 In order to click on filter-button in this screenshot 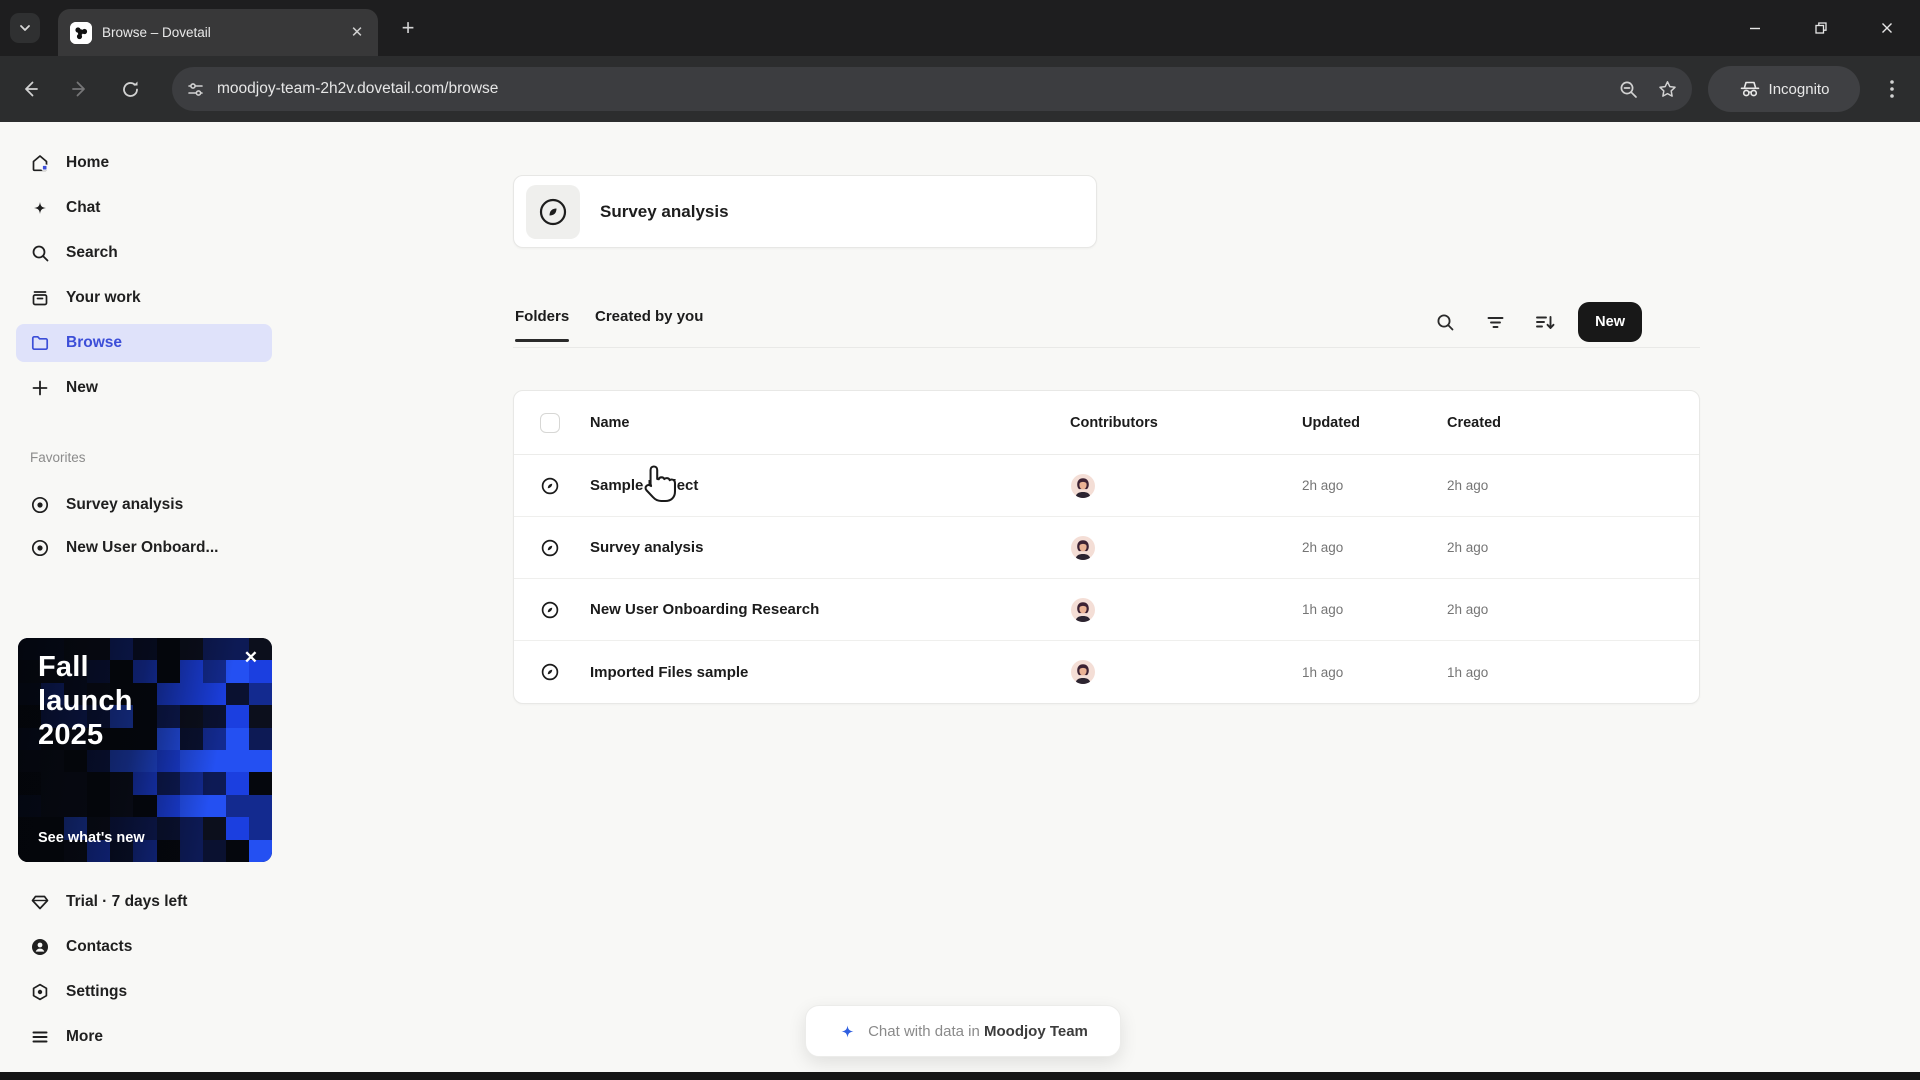, I will do `click(1495, 322)`.